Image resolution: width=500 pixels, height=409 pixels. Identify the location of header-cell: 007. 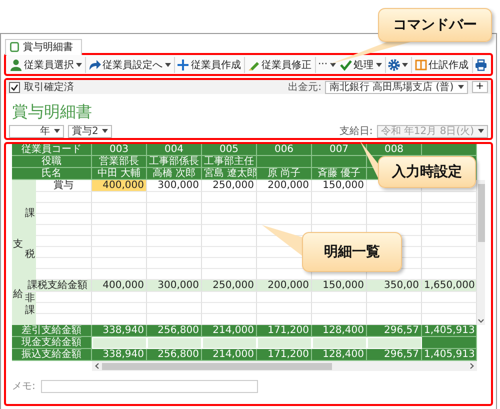
(339, 150).